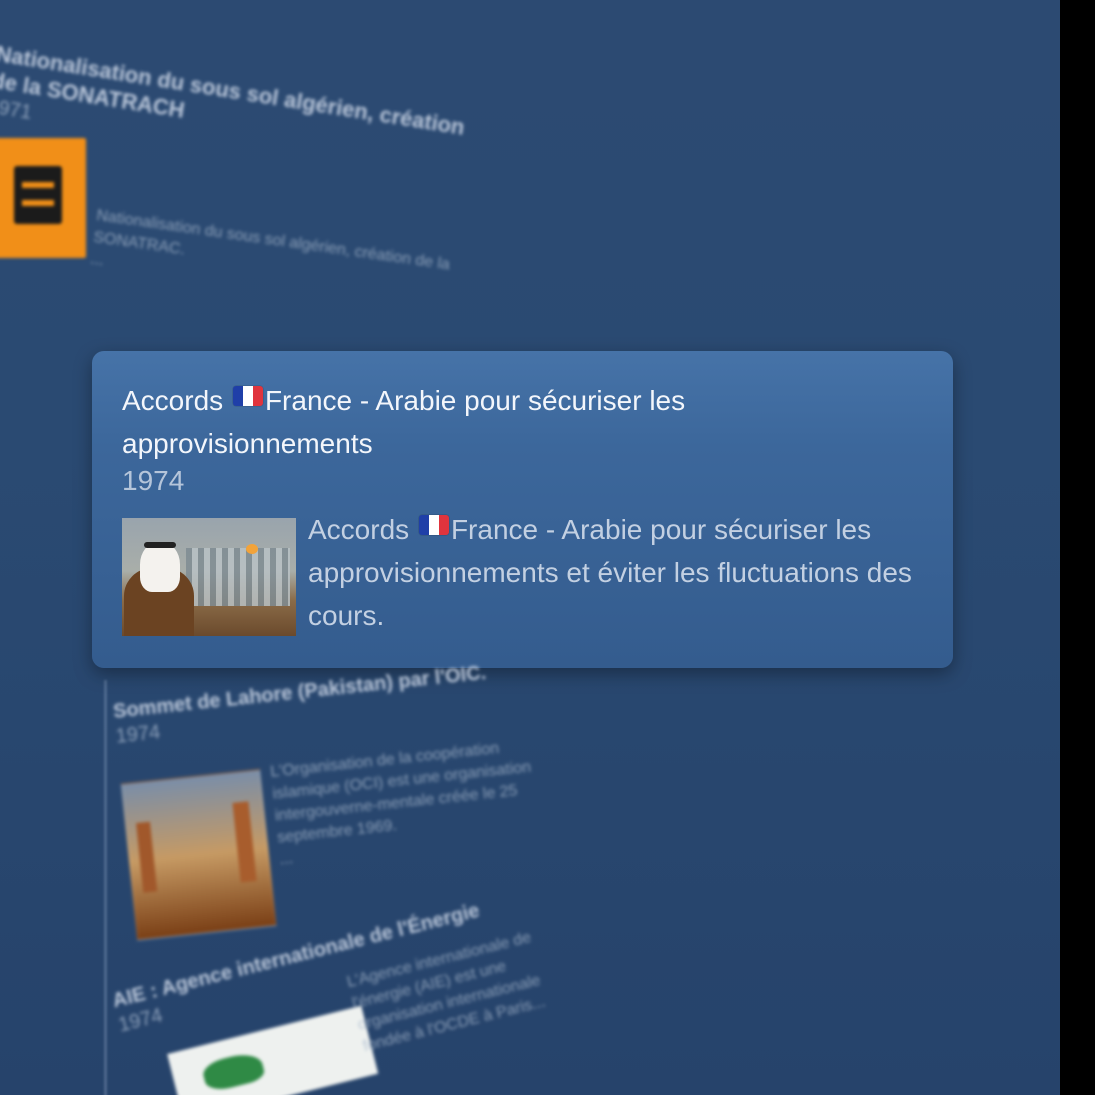  Describe the element at coordinates (153, 480) in the screenshot. I see `event-year: 1974` at that location.